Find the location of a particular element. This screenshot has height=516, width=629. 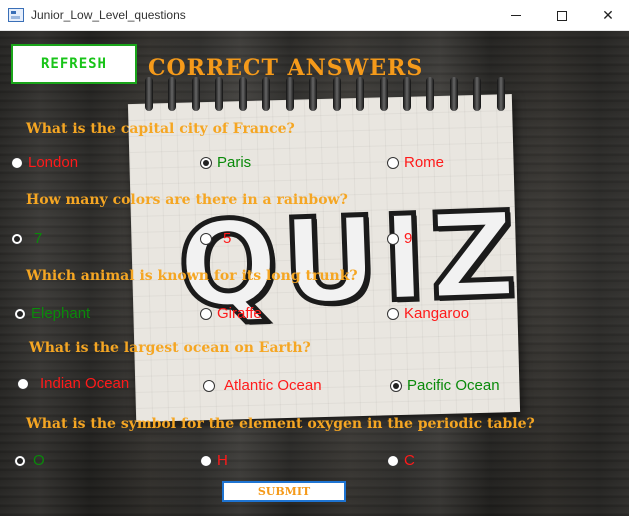

q4-option-indian-ocean: Indian Ocean is located at coordinates (73, 383).